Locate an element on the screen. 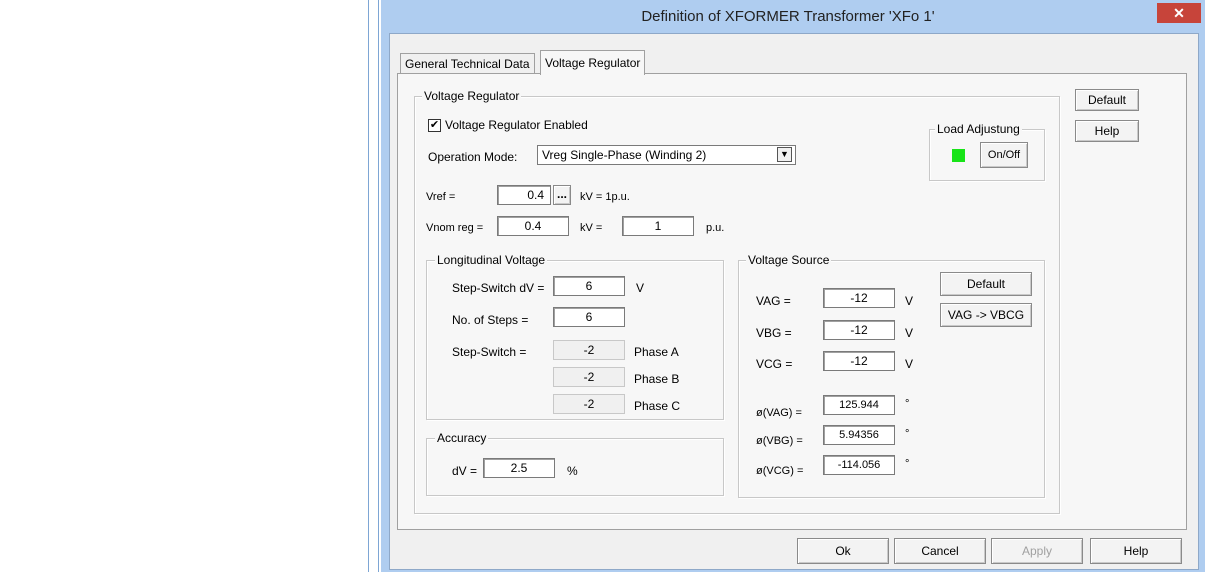 Image resolution: width=1205 pixels, height=572 pixels. close-button: ✕ is located at coordinates (1179, 13).